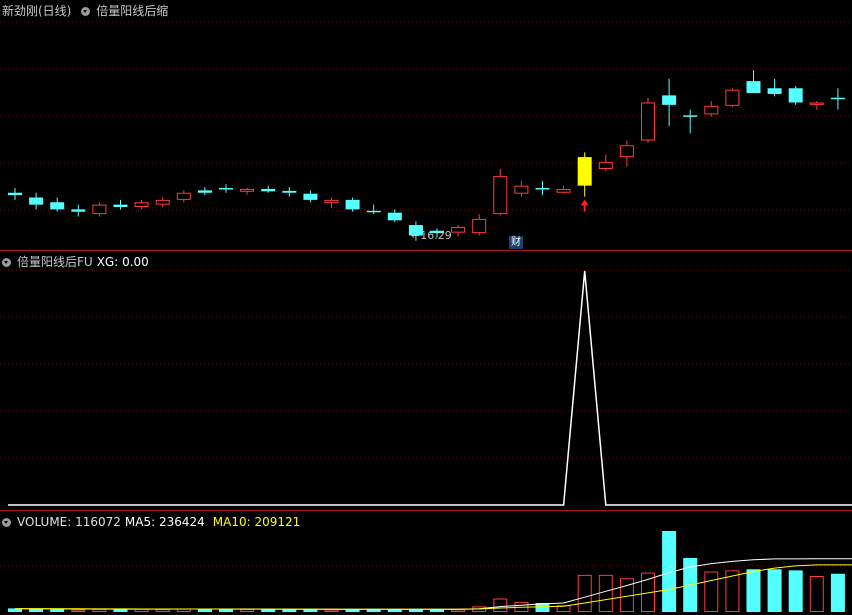  Describe the element at coordinates (37, 11) in the screenshot. I see `kline-title: 新劲刚(日线)` at that location.